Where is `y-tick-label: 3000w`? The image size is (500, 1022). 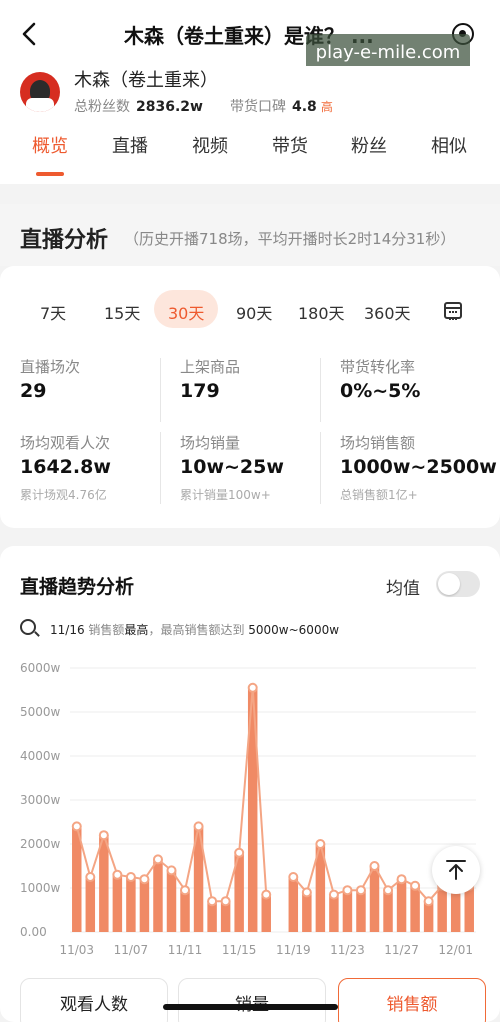 y-tick-label: 3000w is located at coordinates (40, 800).